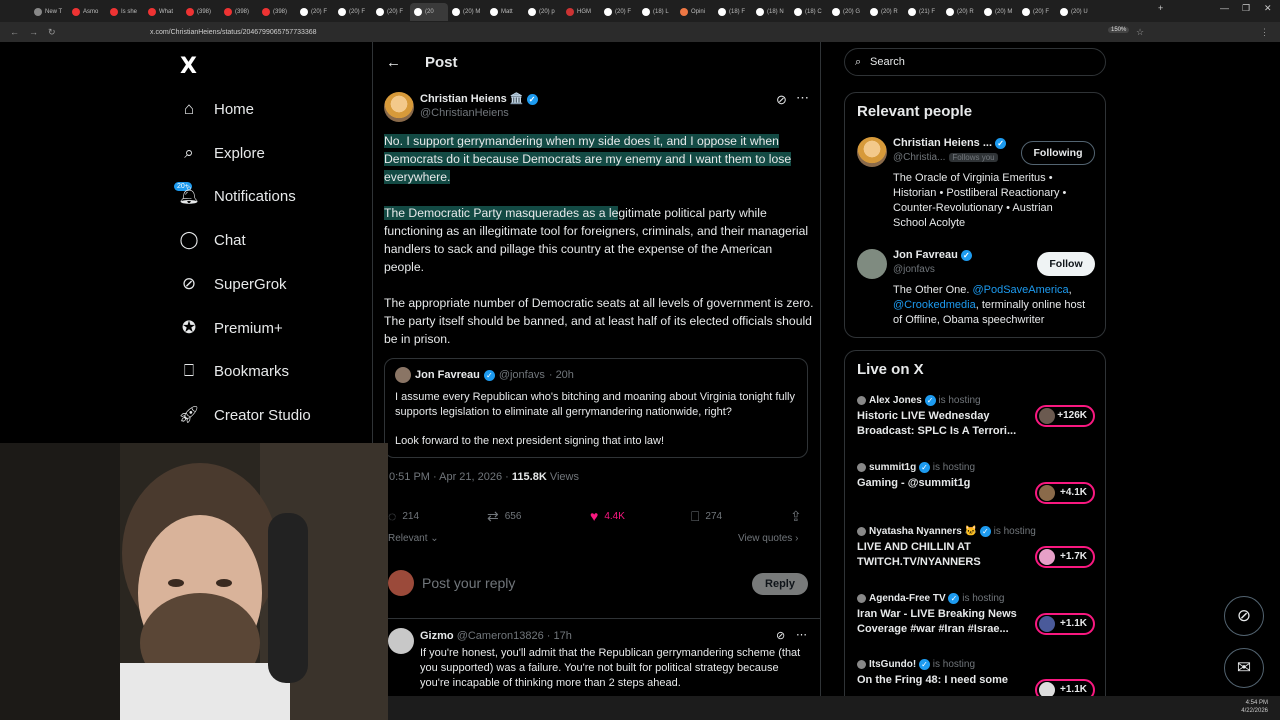 The width and height of the screenshot is (1280, 720). I want to click on new-tab-icon: +, so click(1160, 8).